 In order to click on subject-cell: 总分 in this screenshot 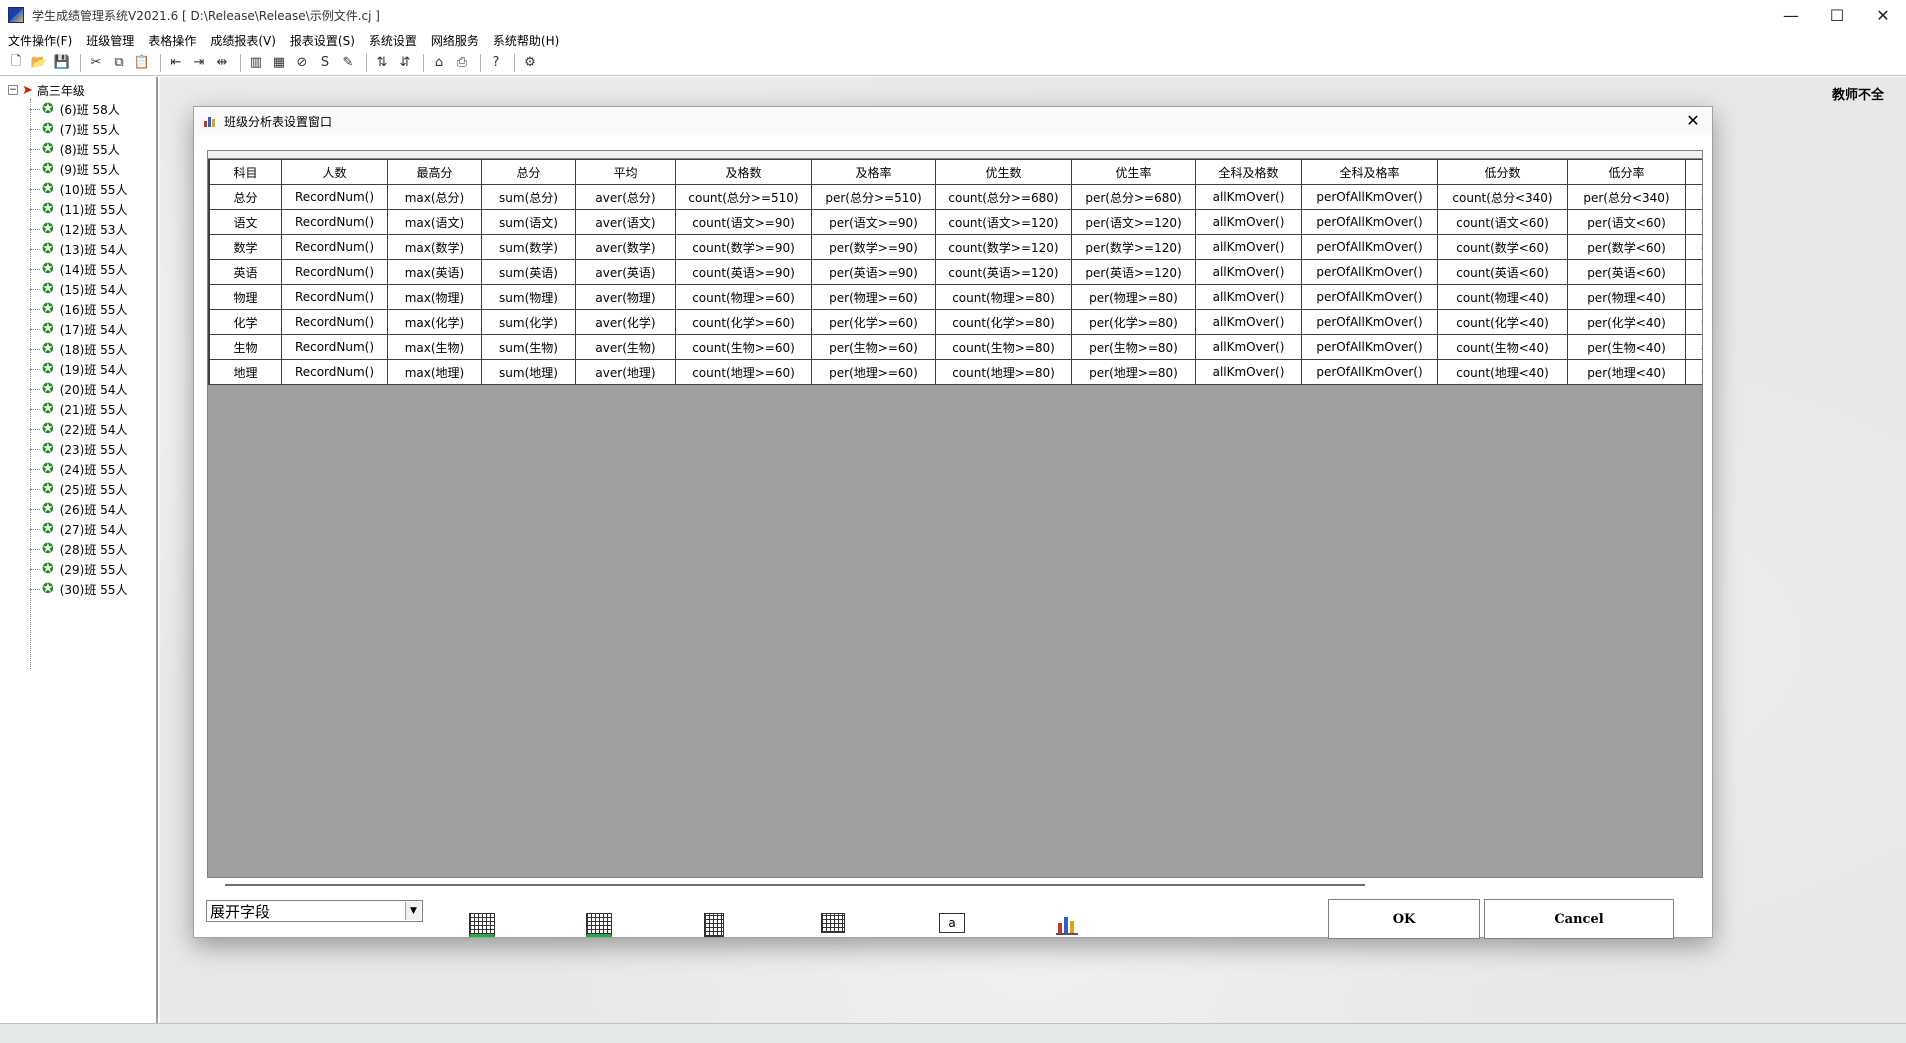, I will do `click(245, 197)`.